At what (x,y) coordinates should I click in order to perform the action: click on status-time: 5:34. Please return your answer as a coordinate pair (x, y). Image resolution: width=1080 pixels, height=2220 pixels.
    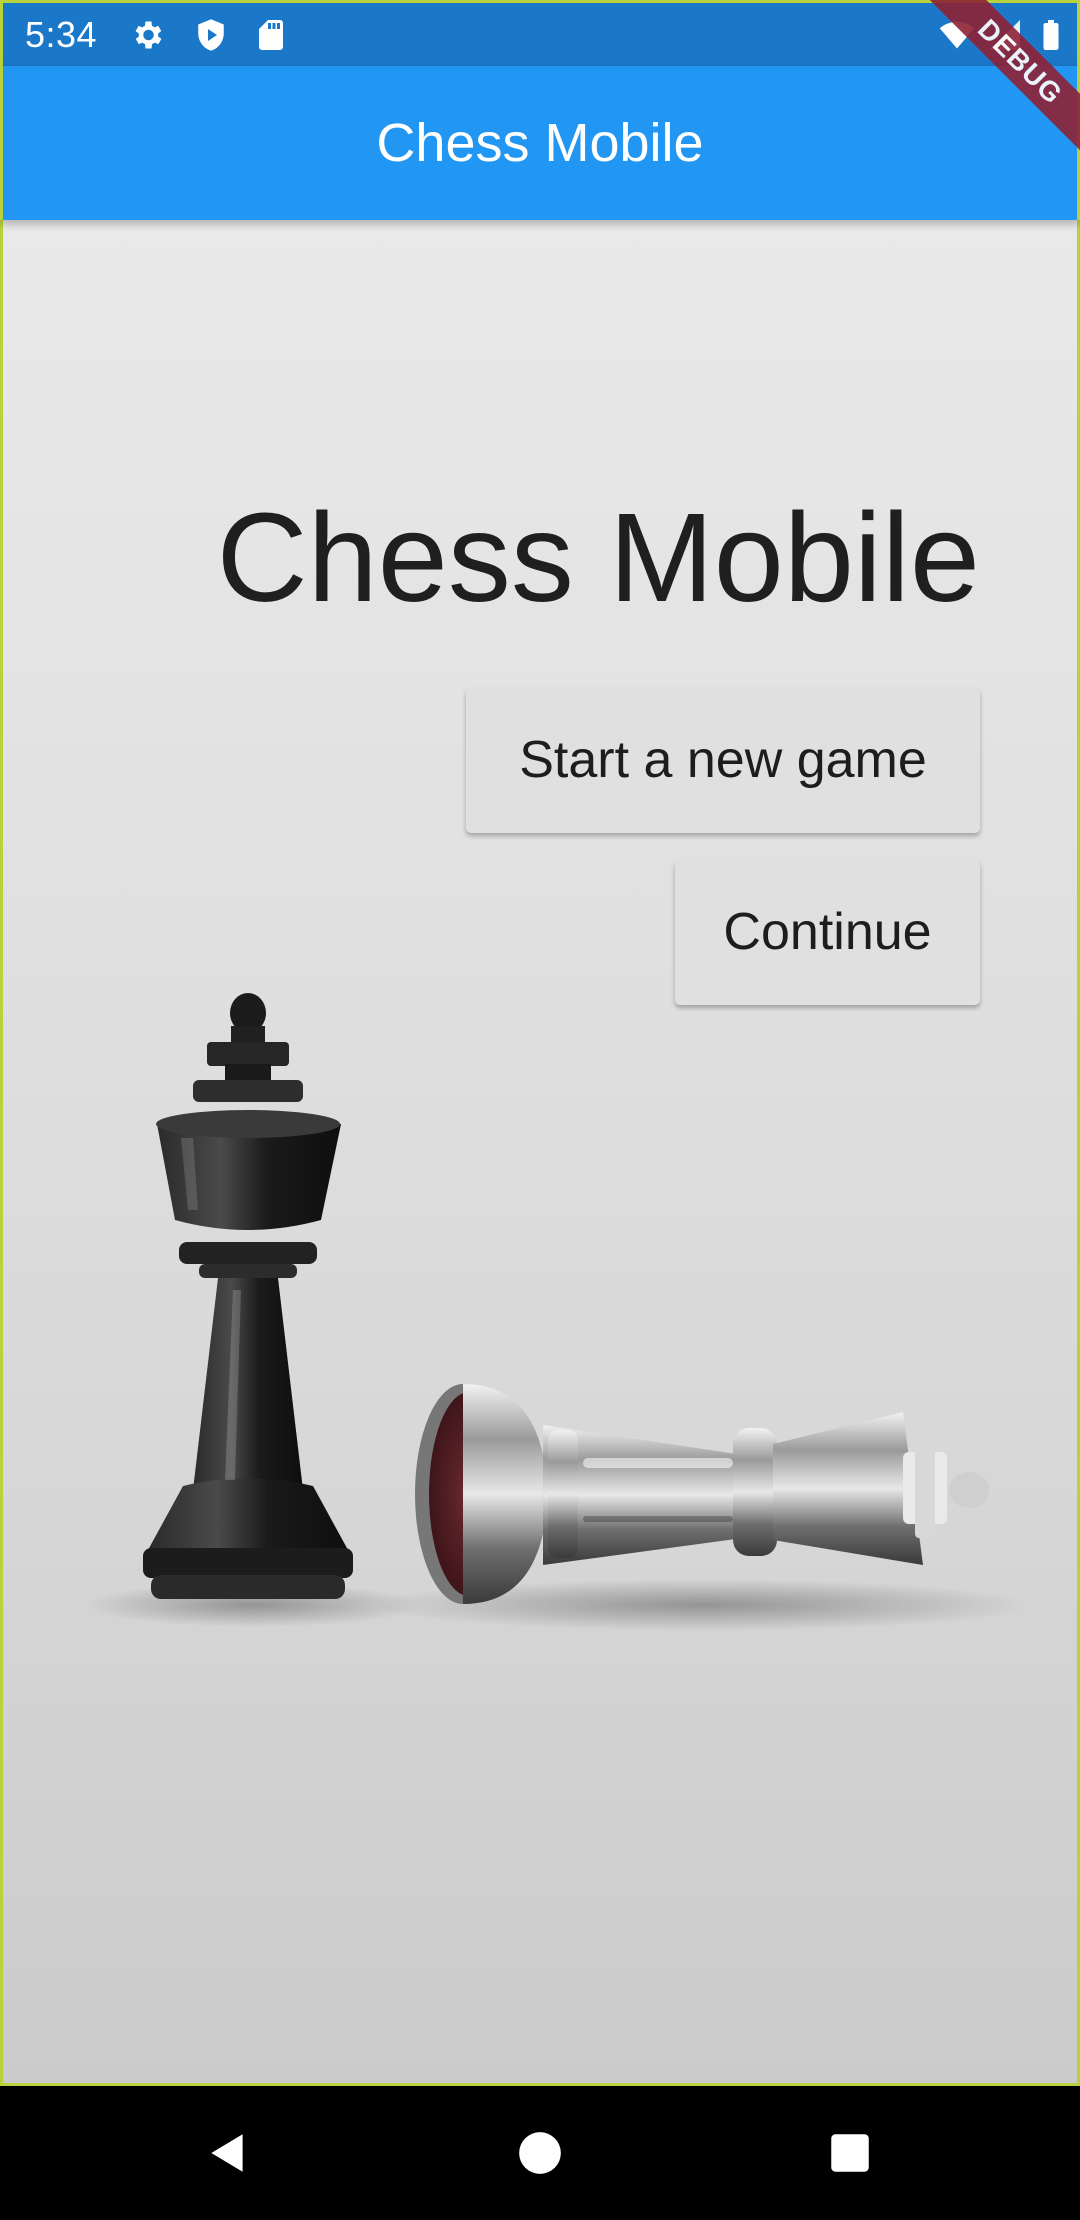
    Looking at the image, I should click on (61, 34).